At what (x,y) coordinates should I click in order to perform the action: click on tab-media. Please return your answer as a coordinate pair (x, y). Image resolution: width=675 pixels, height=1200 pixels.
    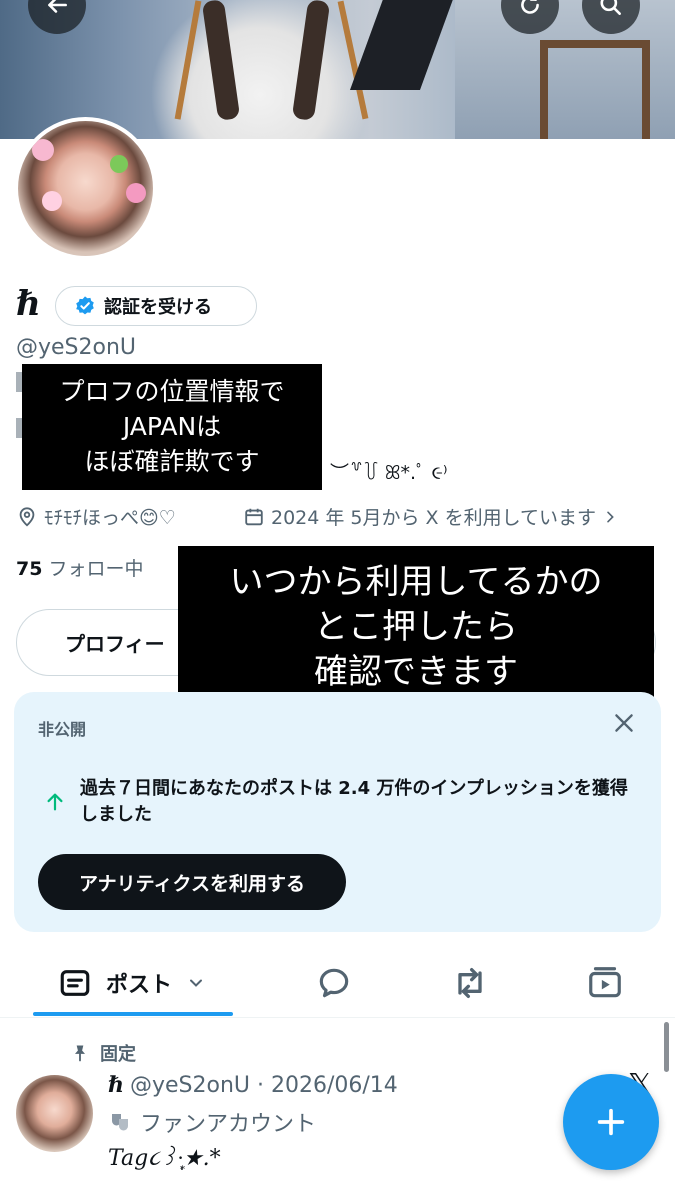
    Looking at the image, I should click on (605, 983).